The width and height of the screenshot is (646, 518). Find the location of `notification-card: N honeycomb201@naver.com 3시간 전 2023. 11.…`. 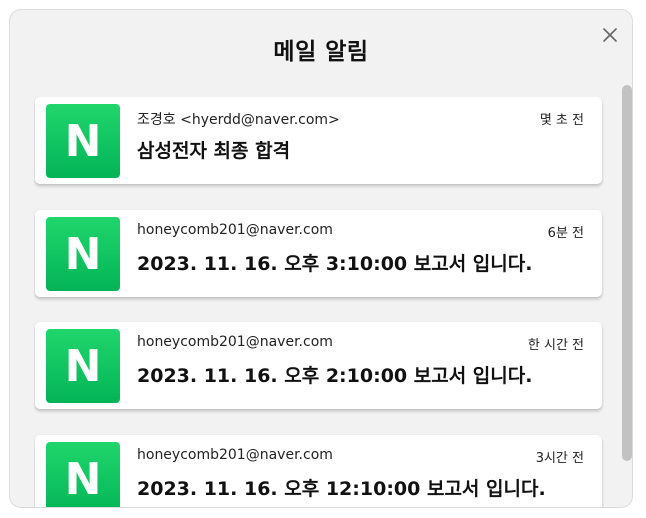

notification-card: N honeycomb201@naver.com 3시간 전 2023. 11.… is located at coordinates (318, 471).